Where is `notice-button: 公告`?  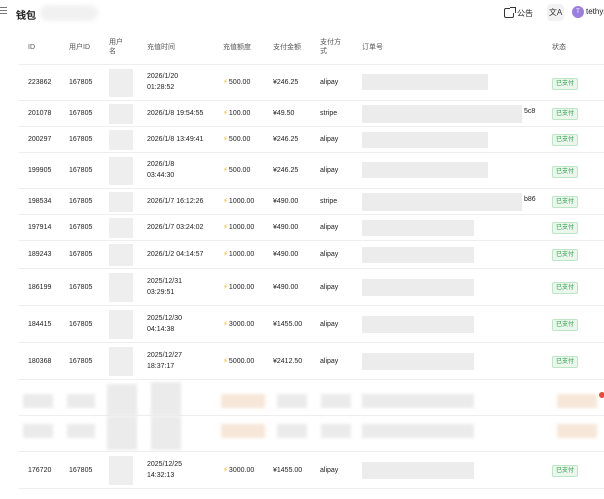
notice-button: 公告 is located at coordinates (518, 13).